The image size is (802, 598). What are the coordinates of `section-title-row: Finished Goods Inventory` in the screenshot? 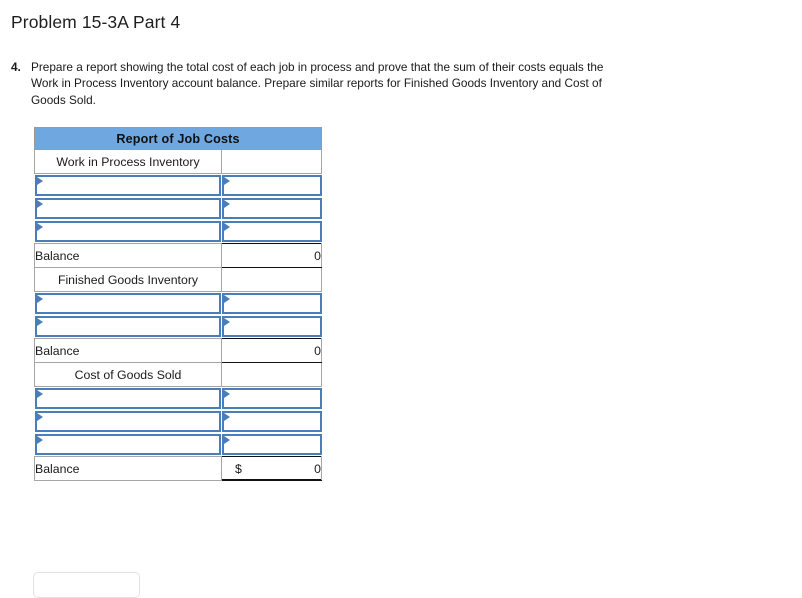 It's located at (178, 279).